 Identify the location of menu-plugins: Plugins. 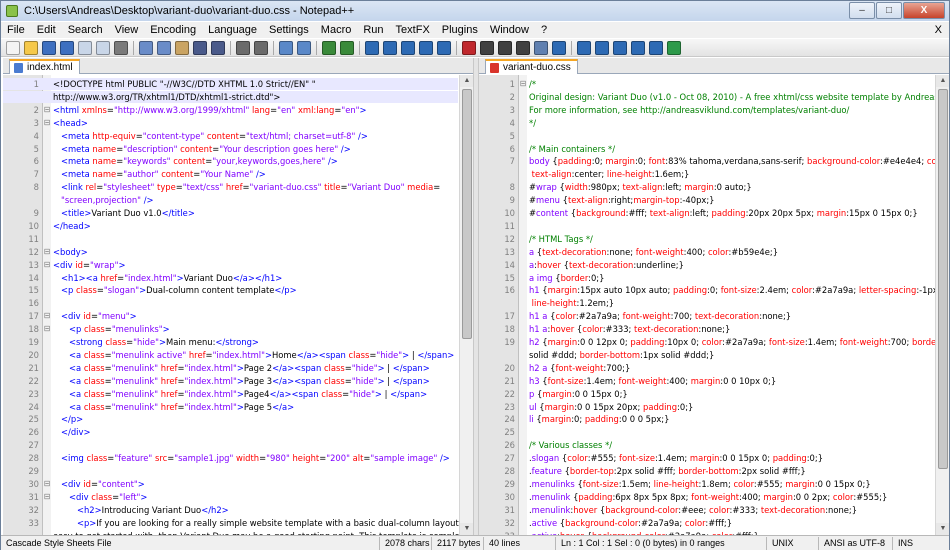
(460, 30).